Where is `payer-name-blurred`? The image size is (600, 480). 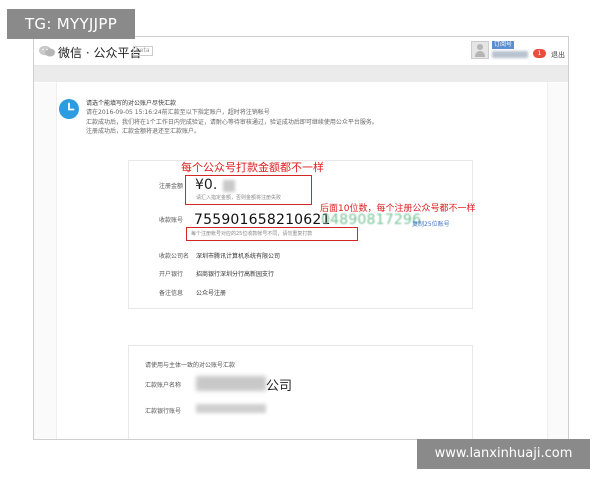
payer-name-blurred is located at coordinates (231, 383).